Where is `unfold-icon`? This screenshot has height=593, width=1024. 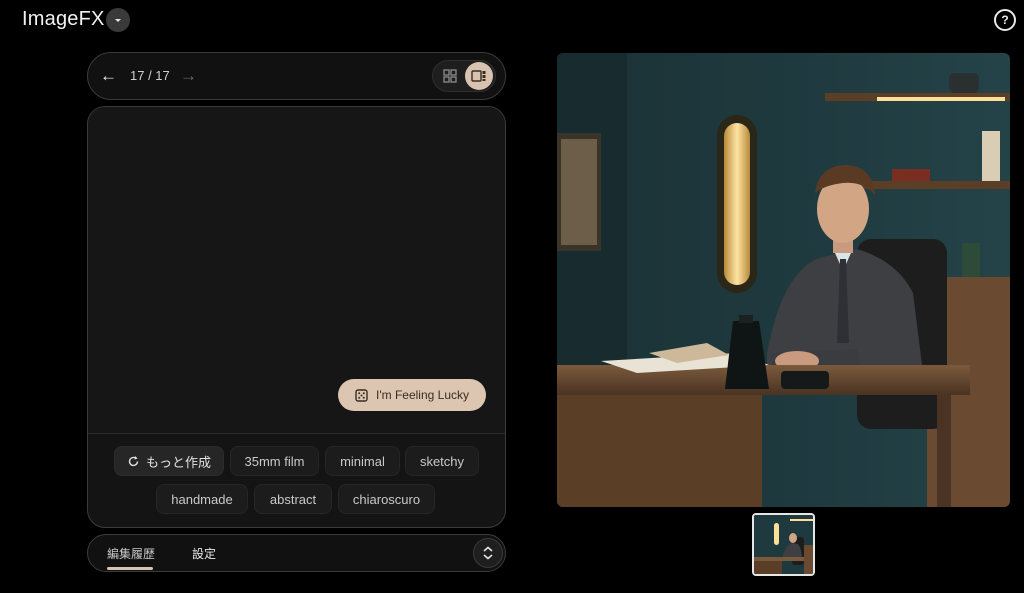
unfold-icon is located at coordinates (488, 553).